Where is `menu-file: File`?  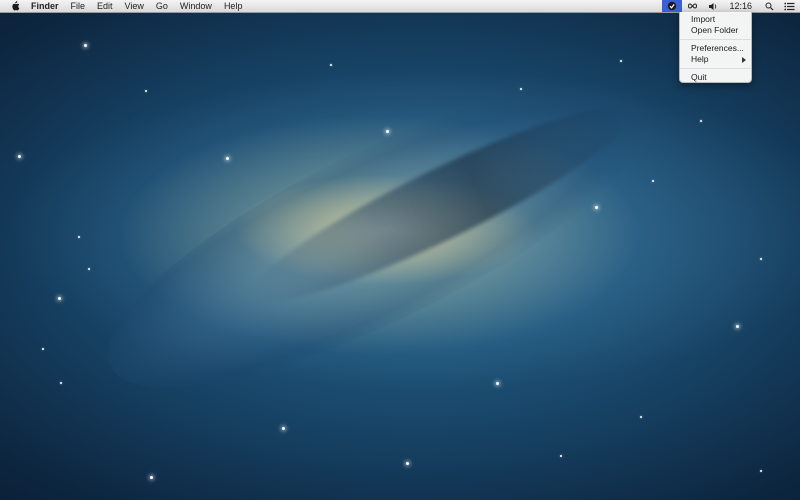 menu-file: File is located at coordinates (78, 6).